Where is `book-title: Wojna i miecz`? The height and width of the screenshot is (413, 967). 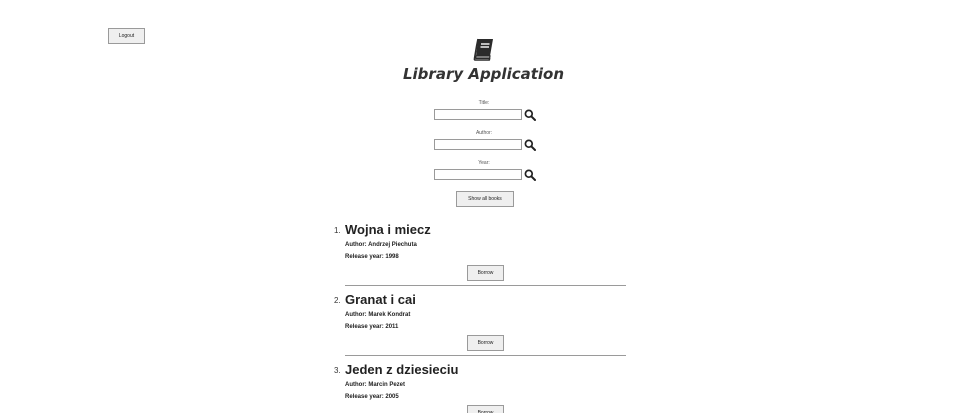
book-title: Wojna i miecz is located at coordinates (388, 229).